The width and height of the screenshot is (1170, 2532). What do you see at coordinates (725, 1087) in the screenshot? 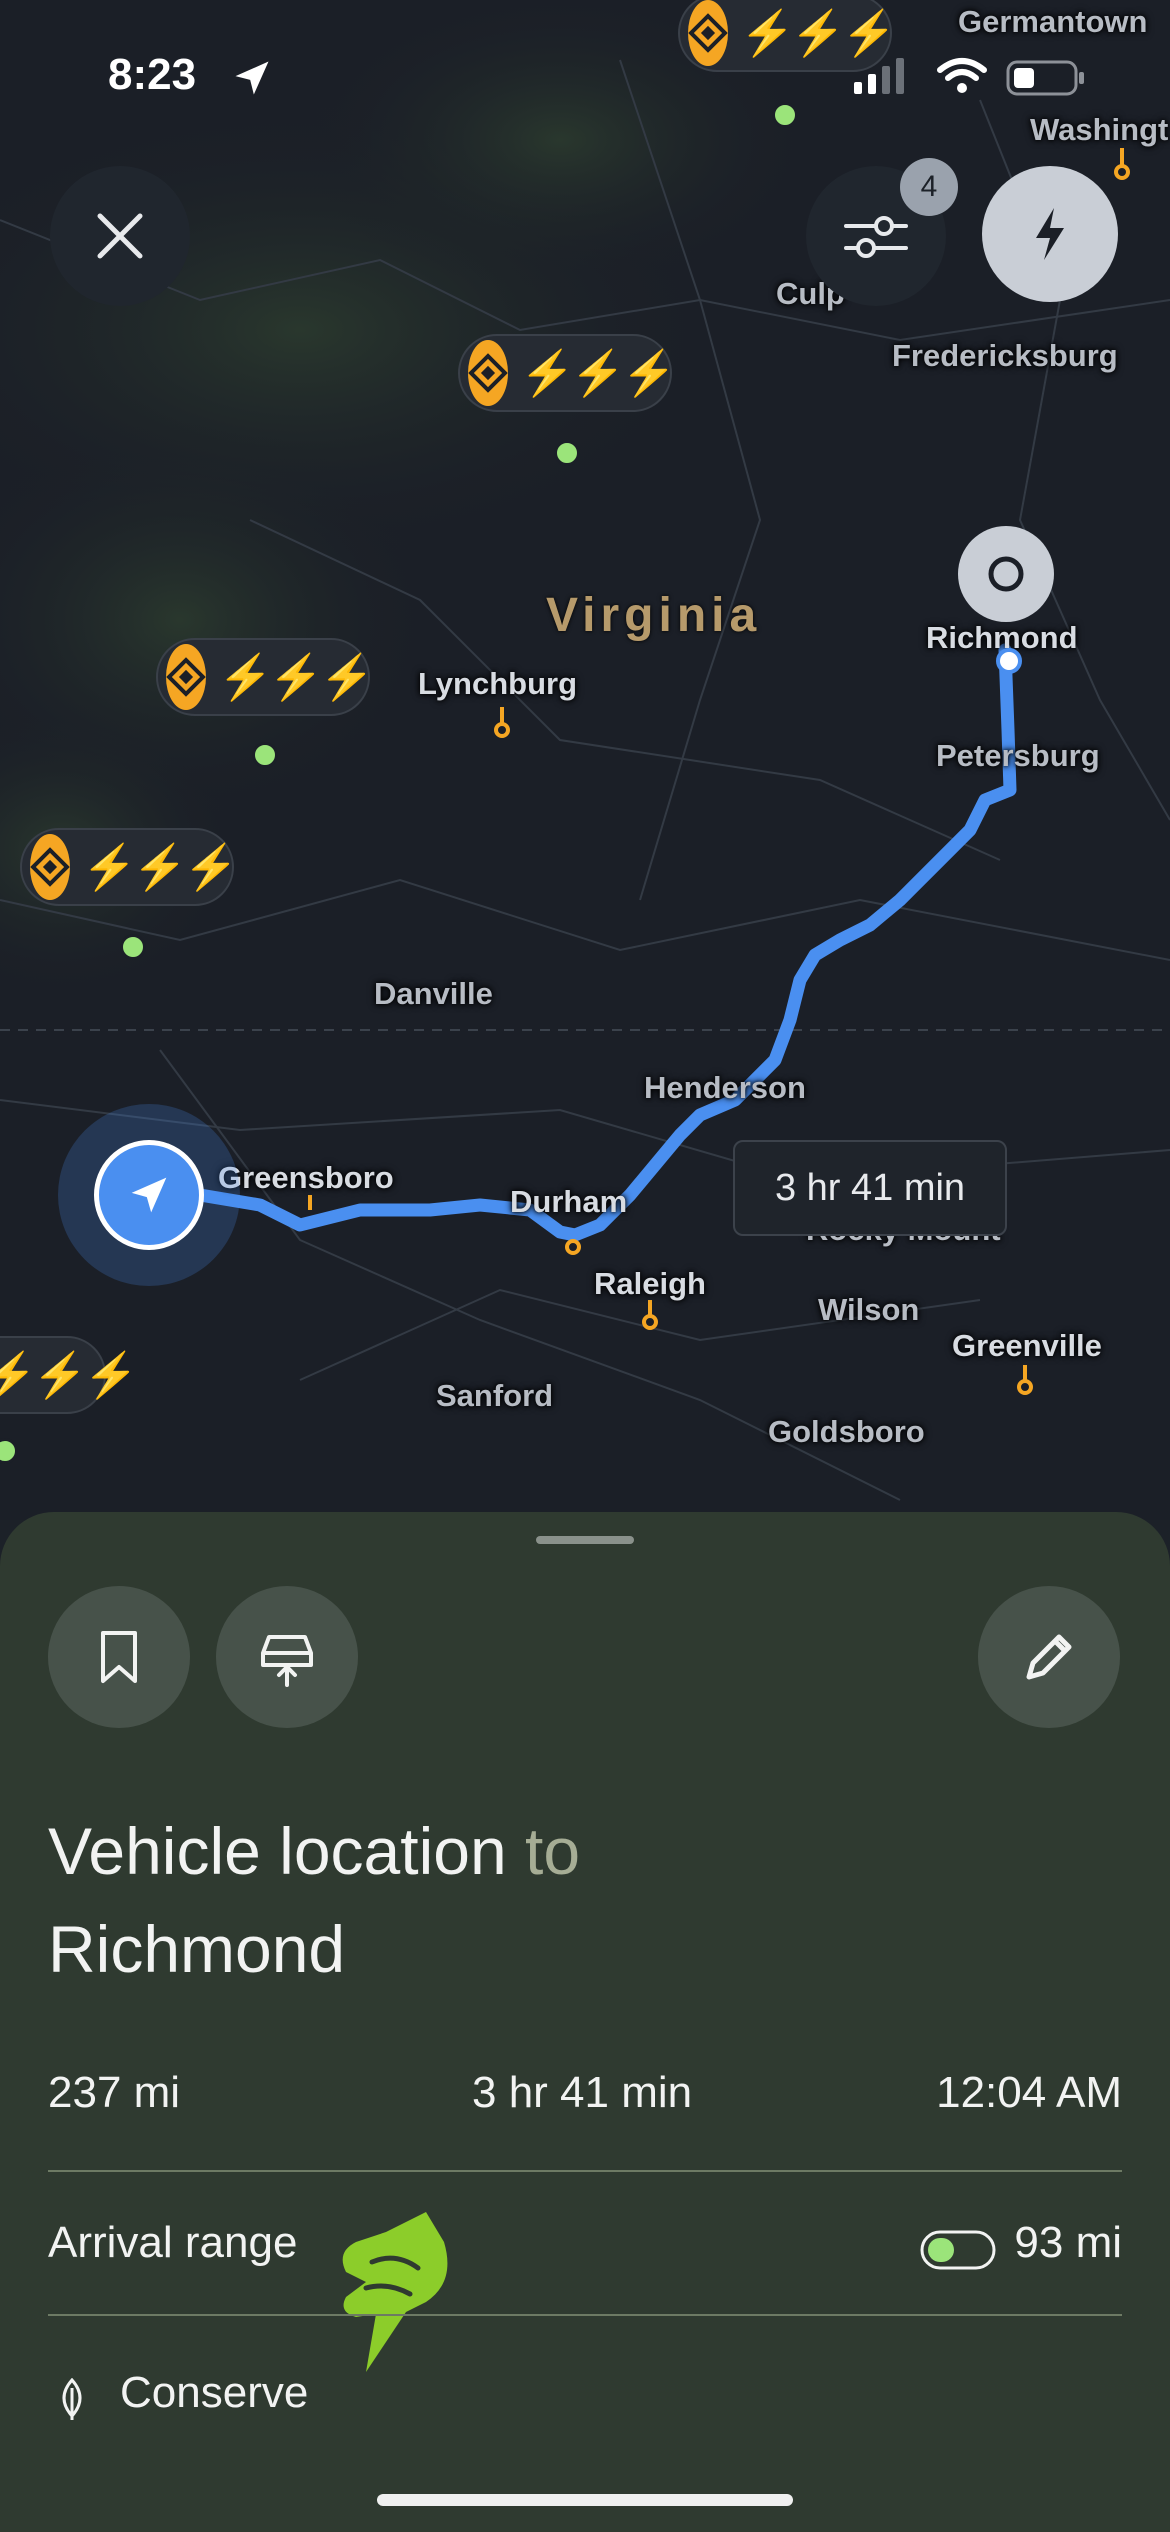
I see `city-henderson: Henderson` at bounding box center [725, 1087].